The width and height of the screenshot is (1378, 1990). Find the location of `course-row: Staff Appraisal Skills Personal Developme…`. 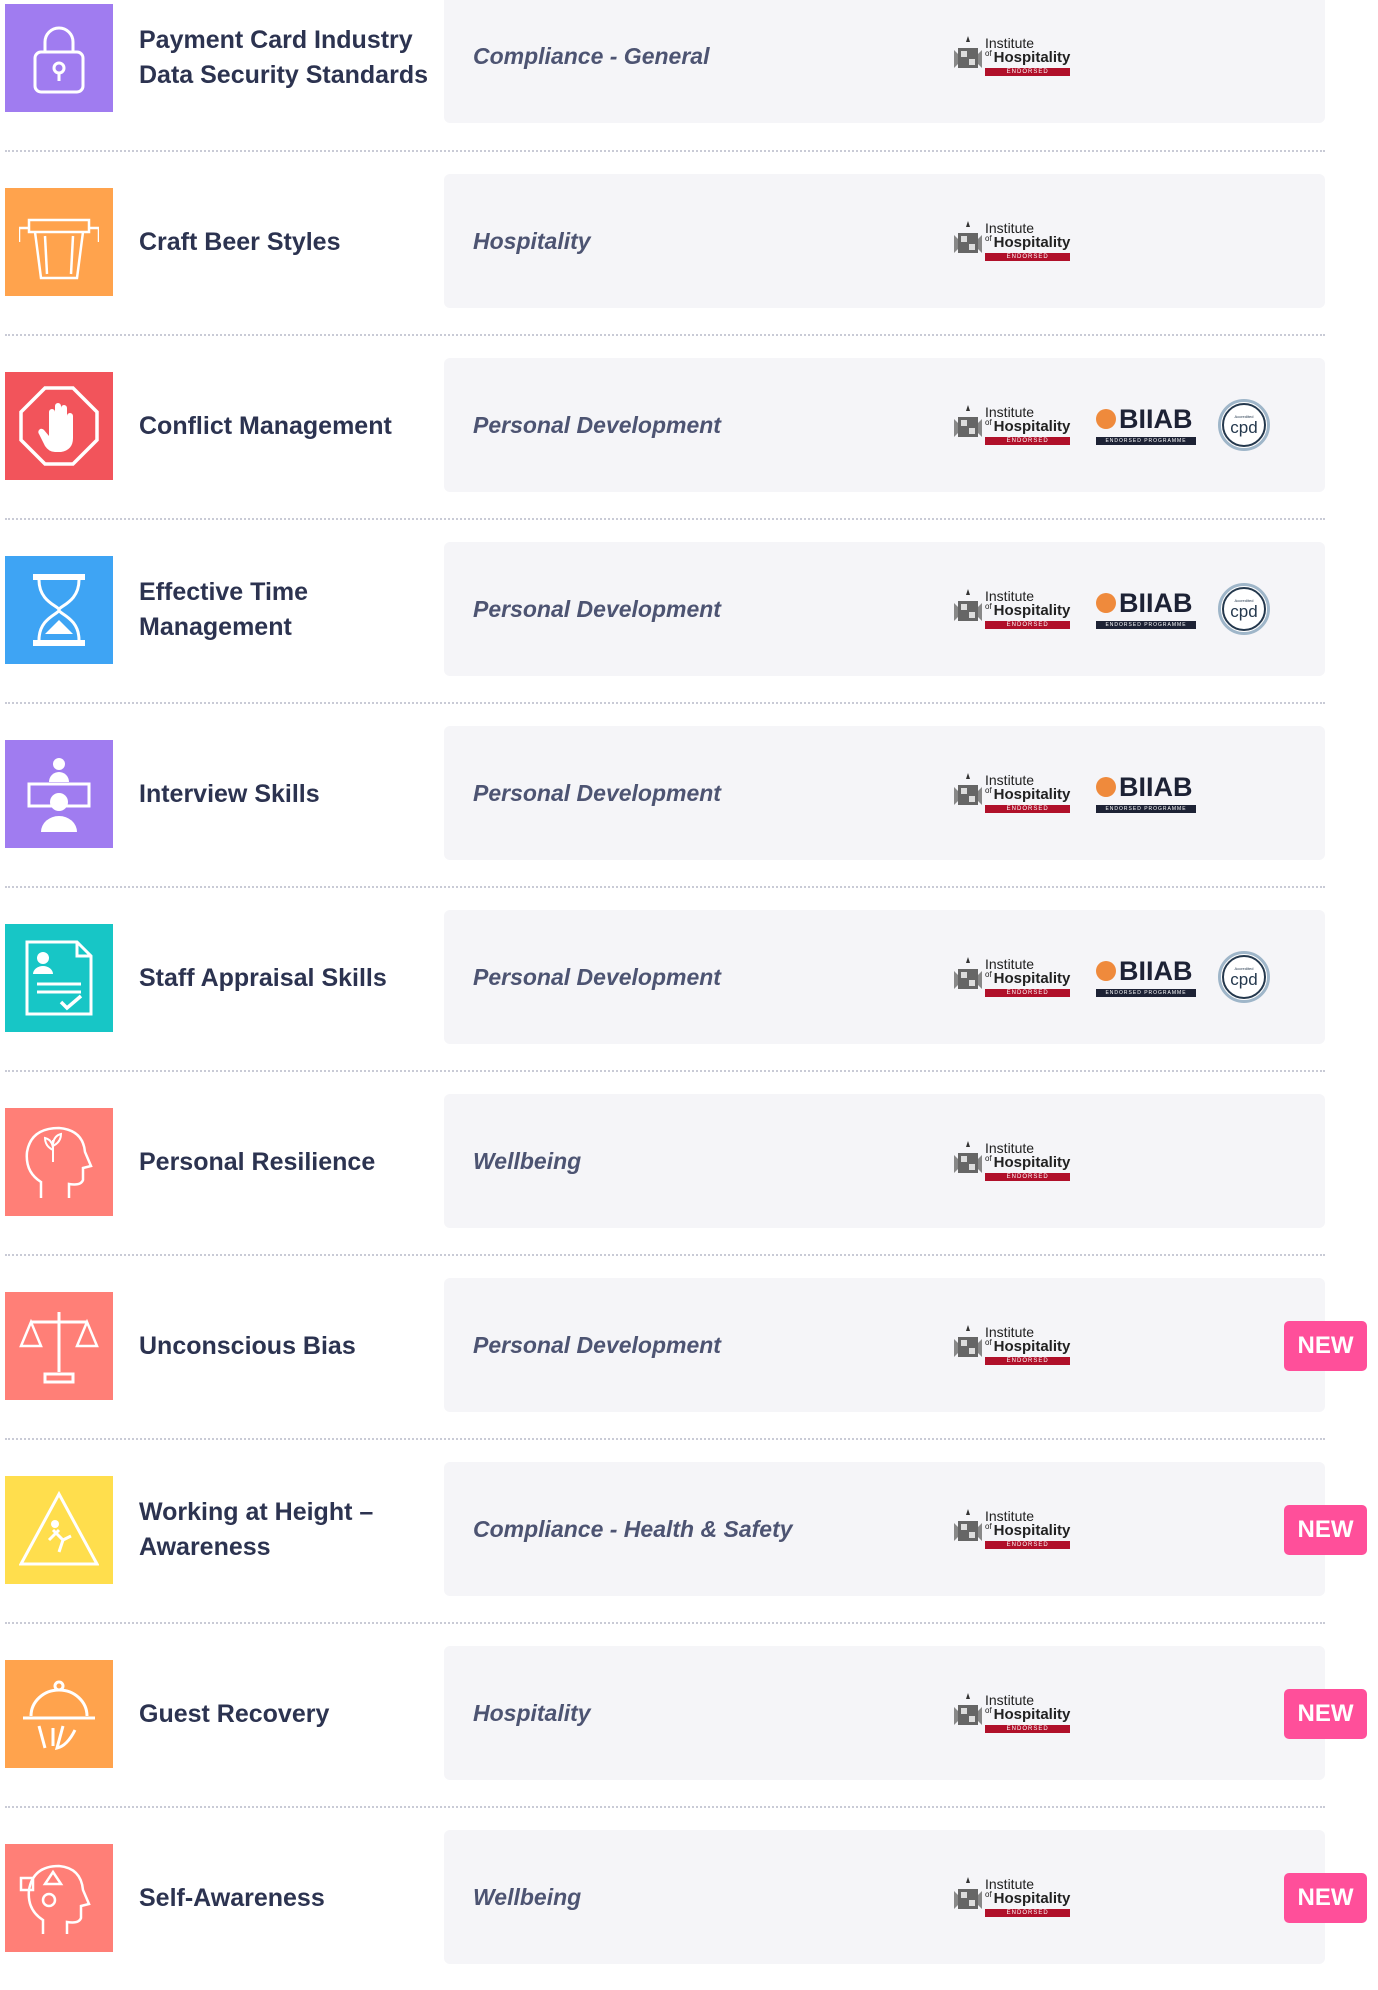

course-row: Staff Appraisal Skills Personal Developme… is located at coordinates (689, 990).